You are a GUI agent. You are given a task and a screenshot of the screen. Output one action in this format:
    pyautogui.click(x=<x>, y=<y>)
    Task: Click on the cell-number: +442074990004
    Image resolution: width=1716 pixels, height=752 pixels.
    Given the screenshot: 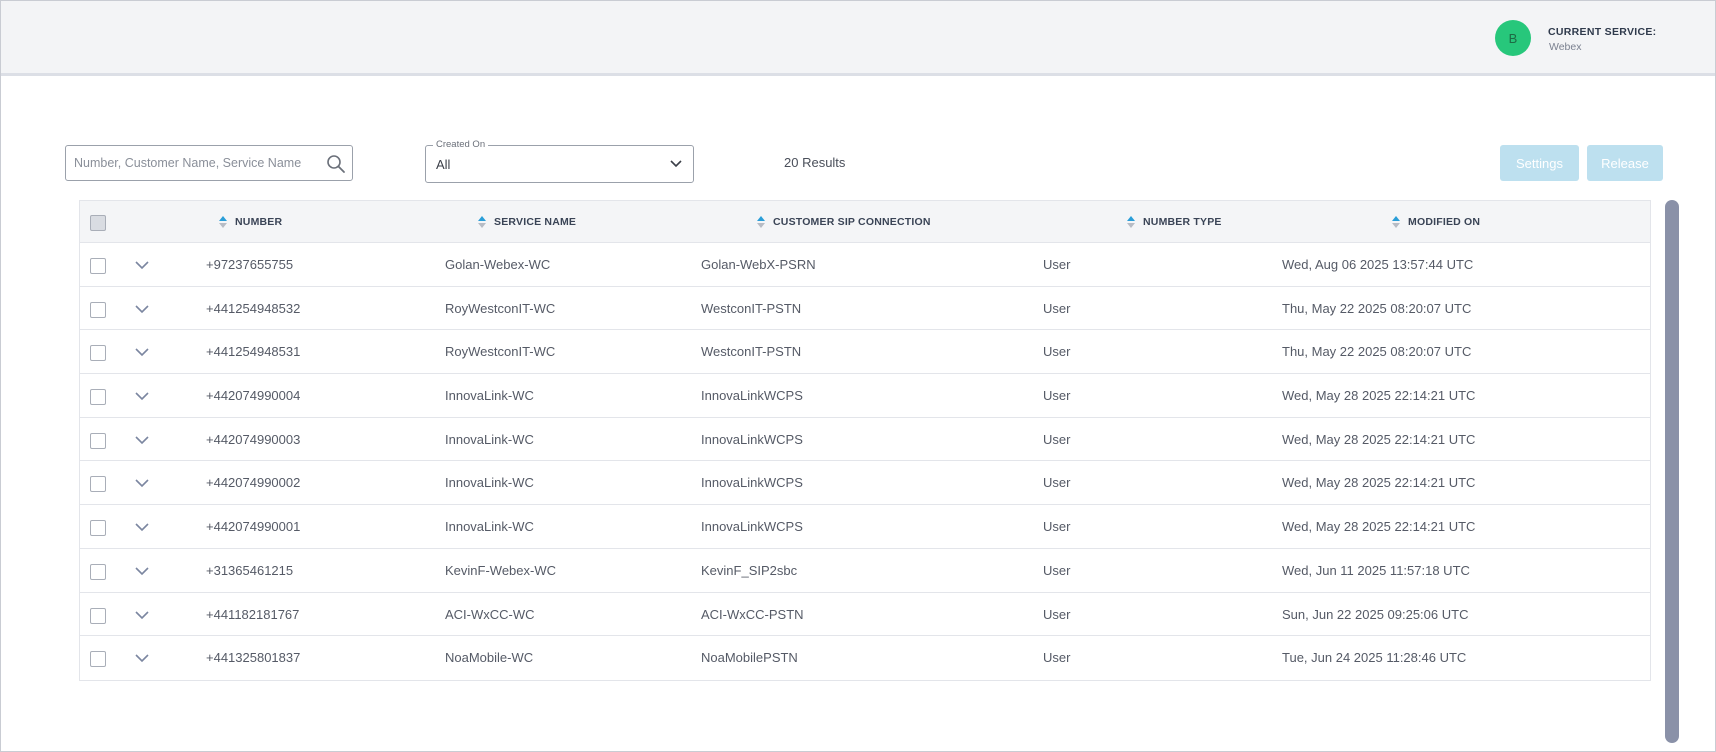 What is the action you would take?
    pyautogui.click(x=253, y=396)
    